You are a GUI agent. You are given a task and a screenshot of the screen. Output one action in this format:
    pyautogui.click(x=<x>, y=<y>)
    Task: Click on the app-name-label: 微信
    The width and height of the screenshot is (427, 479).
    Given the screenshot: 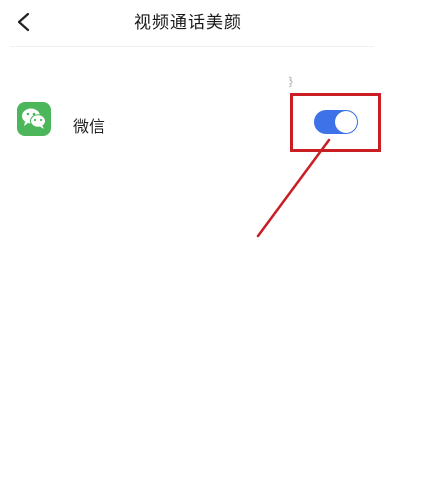 What is the action you would take?
    pyautogui.click(x=89, y=126)
    